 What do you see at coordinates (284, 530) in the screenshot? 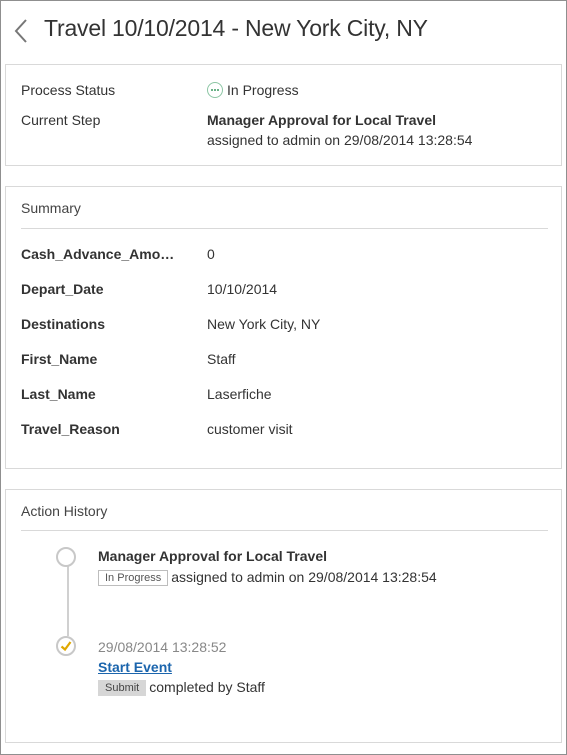
I see `action-history-divider` at bounding box center [284, 530].